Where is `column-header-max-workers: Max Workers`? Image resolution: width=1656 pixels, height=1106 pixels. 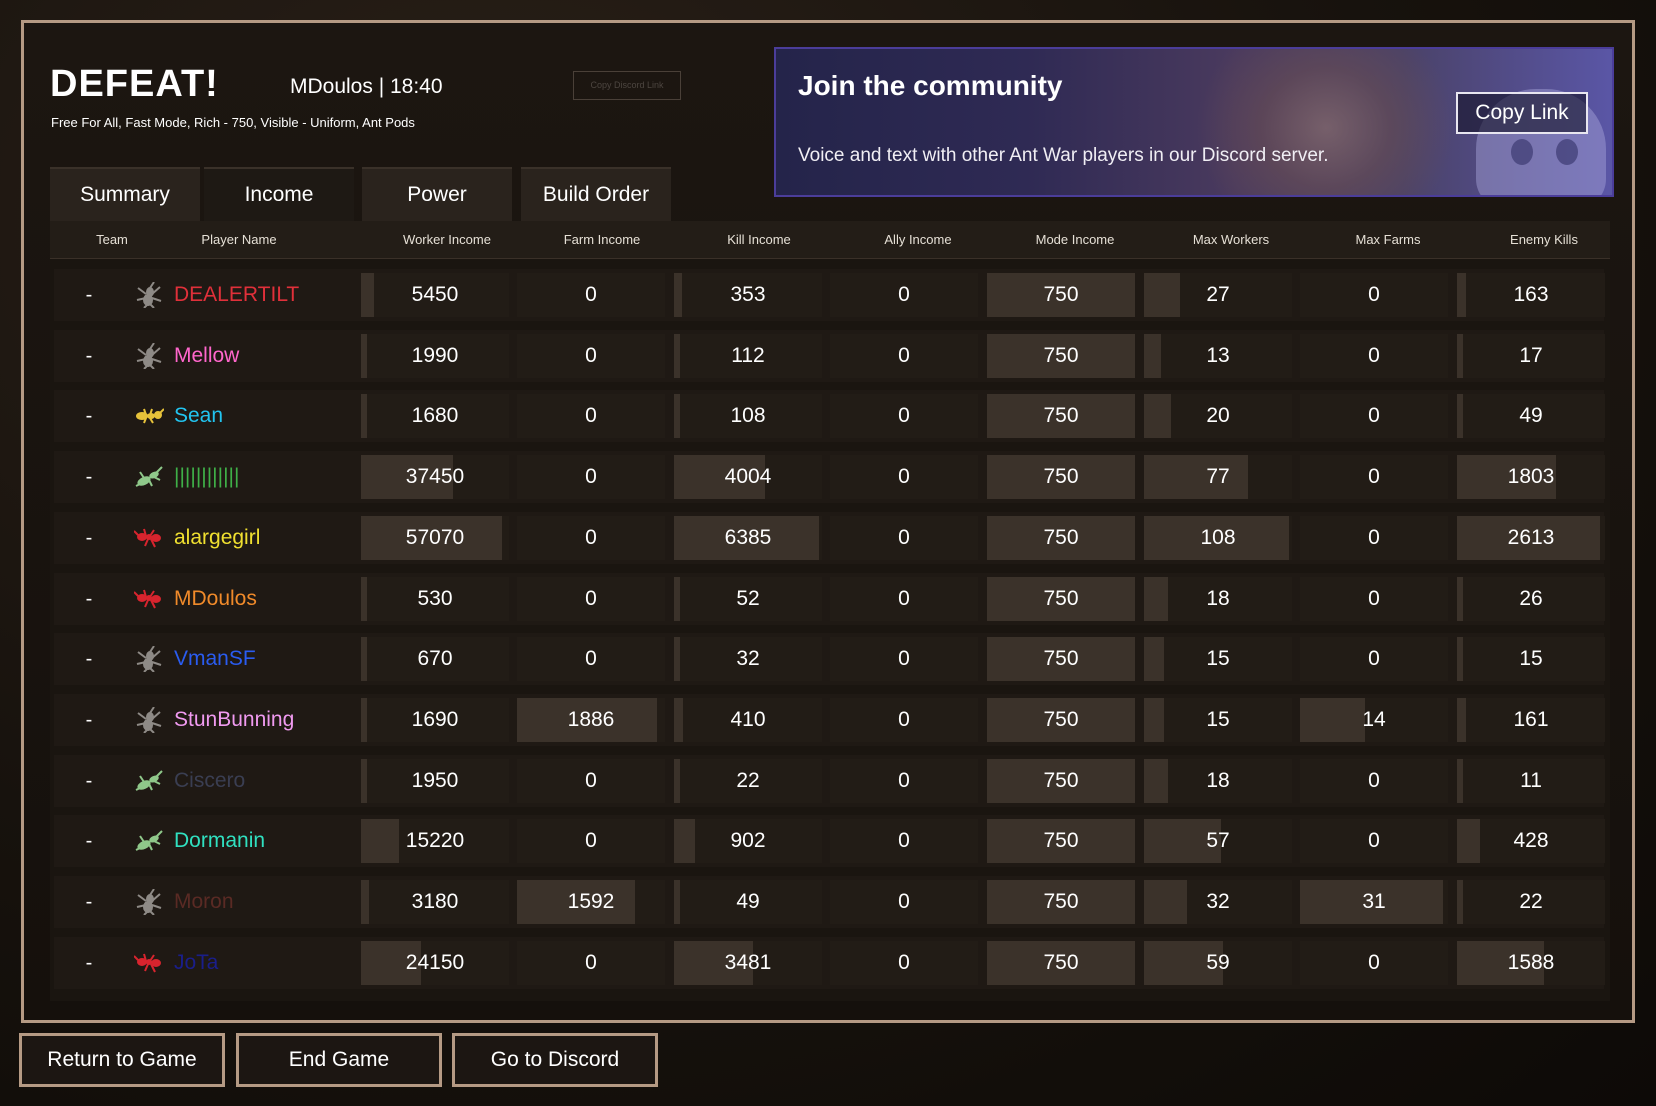 column-header-max-workers: Max Workers is located at coordinates (1231, 240).